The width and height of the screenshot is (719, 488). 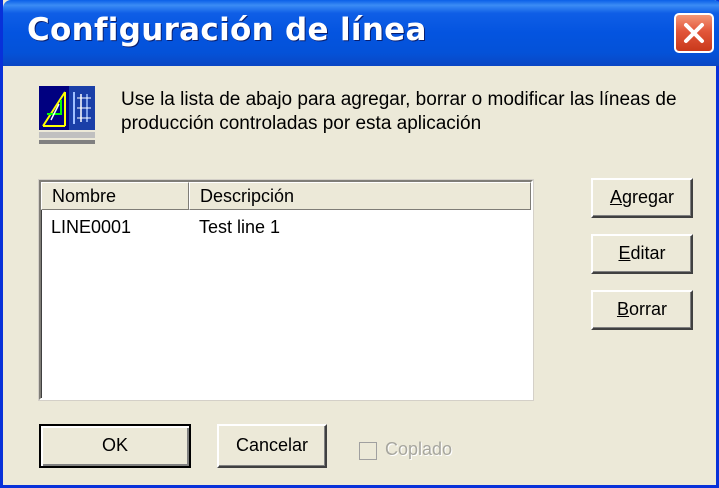 I want to click on delete-button: Borrar, so click(x=642, y=310).